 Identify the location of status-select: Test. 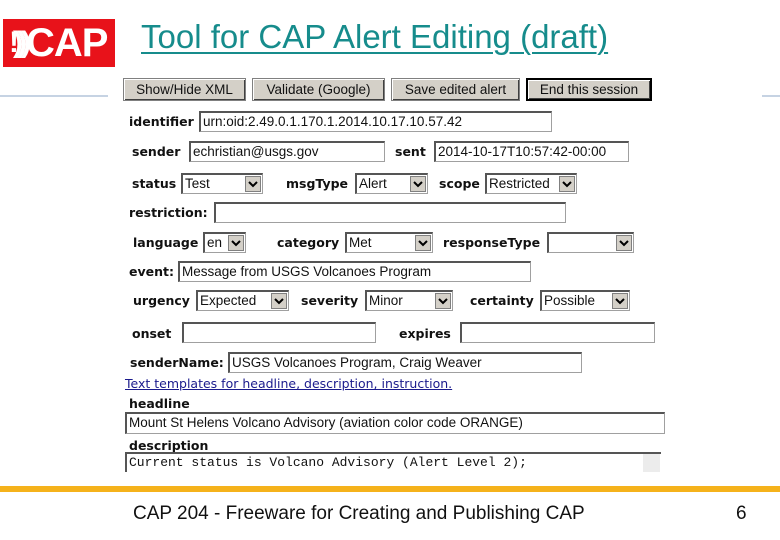
(222, 183).